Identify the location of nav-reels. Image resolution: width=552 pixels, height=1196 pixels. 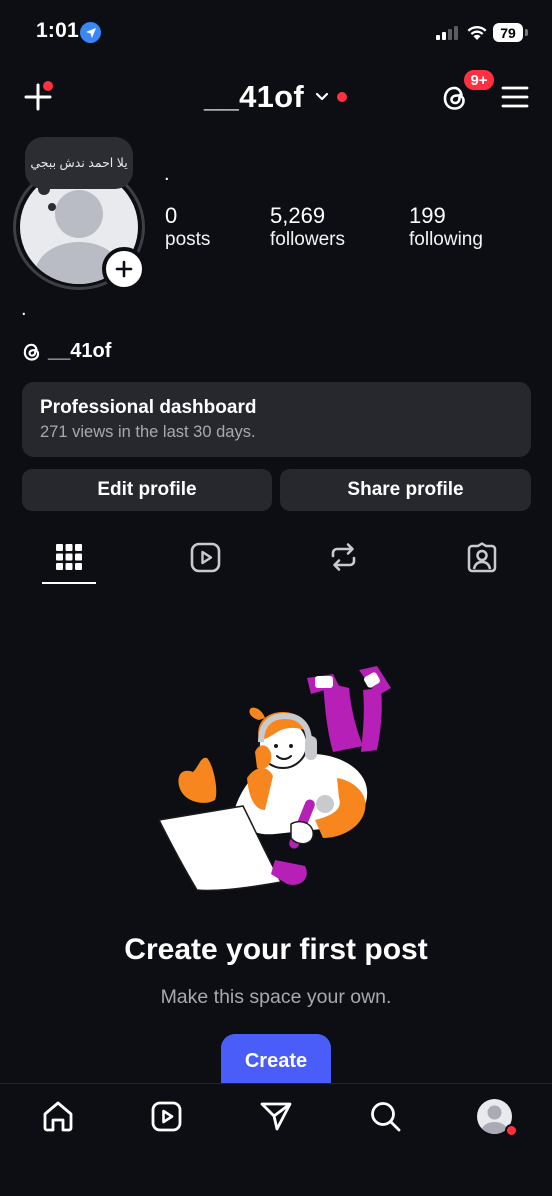
(166, 1116).